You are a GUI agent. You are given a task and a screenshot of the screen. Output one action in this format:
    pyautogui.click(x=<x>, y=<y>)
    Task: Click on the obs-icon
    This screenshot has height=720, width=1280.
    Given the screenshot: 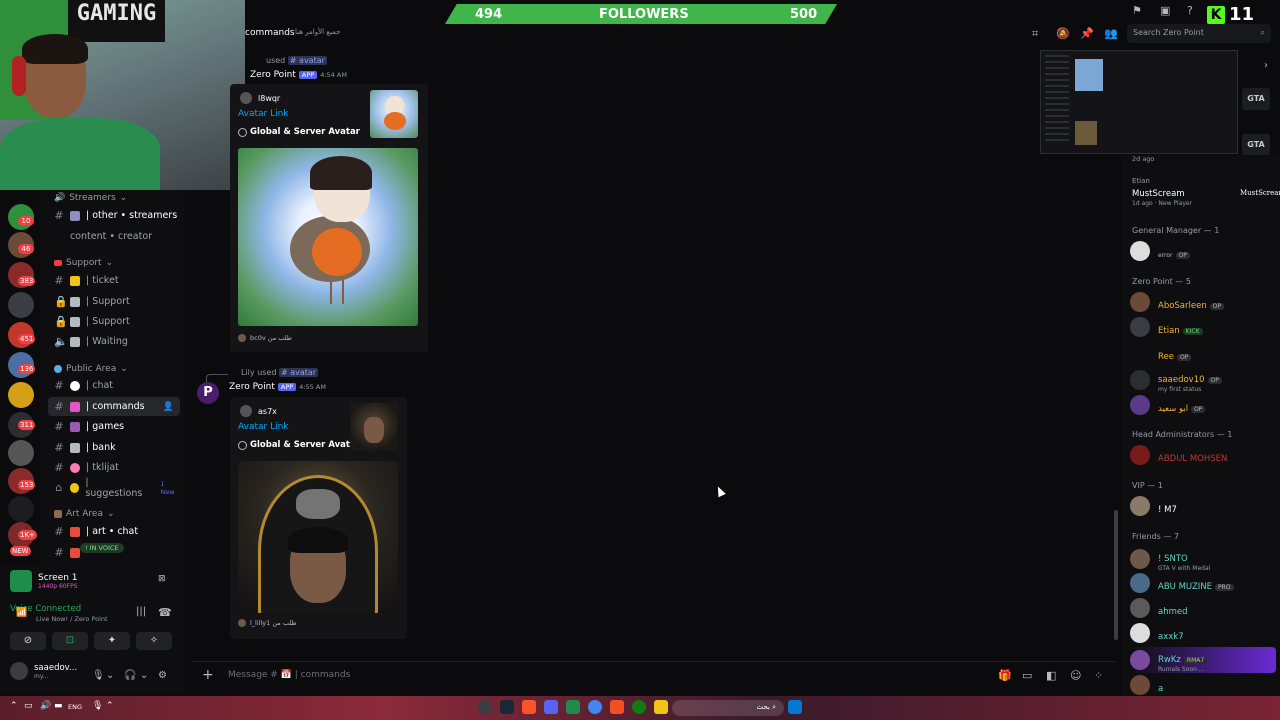 What is the action you would take?
    pyautogui.click(x=573, y=707)
    